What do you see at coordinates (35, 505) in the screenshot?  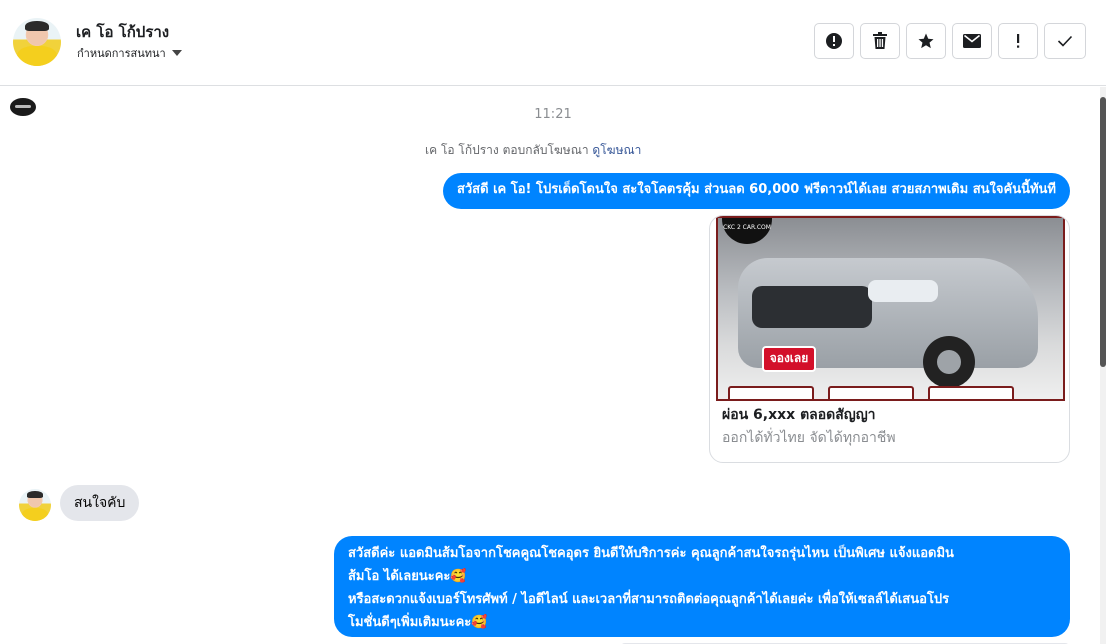 I see `sender-avatar` at bounding box center [35, 505].